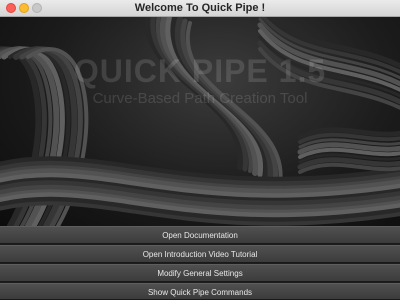  I want to click on logo-title: QUICK PIPE 1.5, so click(200, 71).